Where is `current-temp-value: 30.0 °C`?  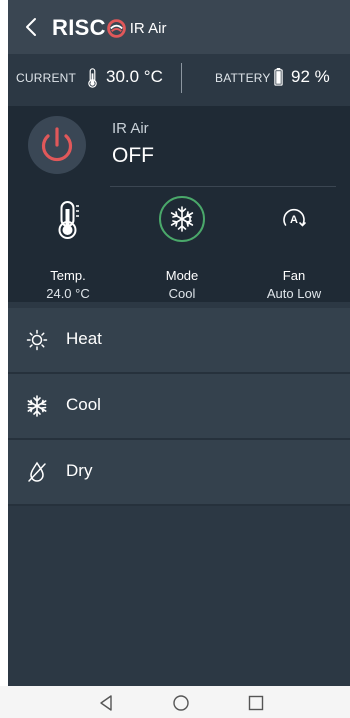 current-temp-value: 30.0 °C is located at coordinates (134, 76).